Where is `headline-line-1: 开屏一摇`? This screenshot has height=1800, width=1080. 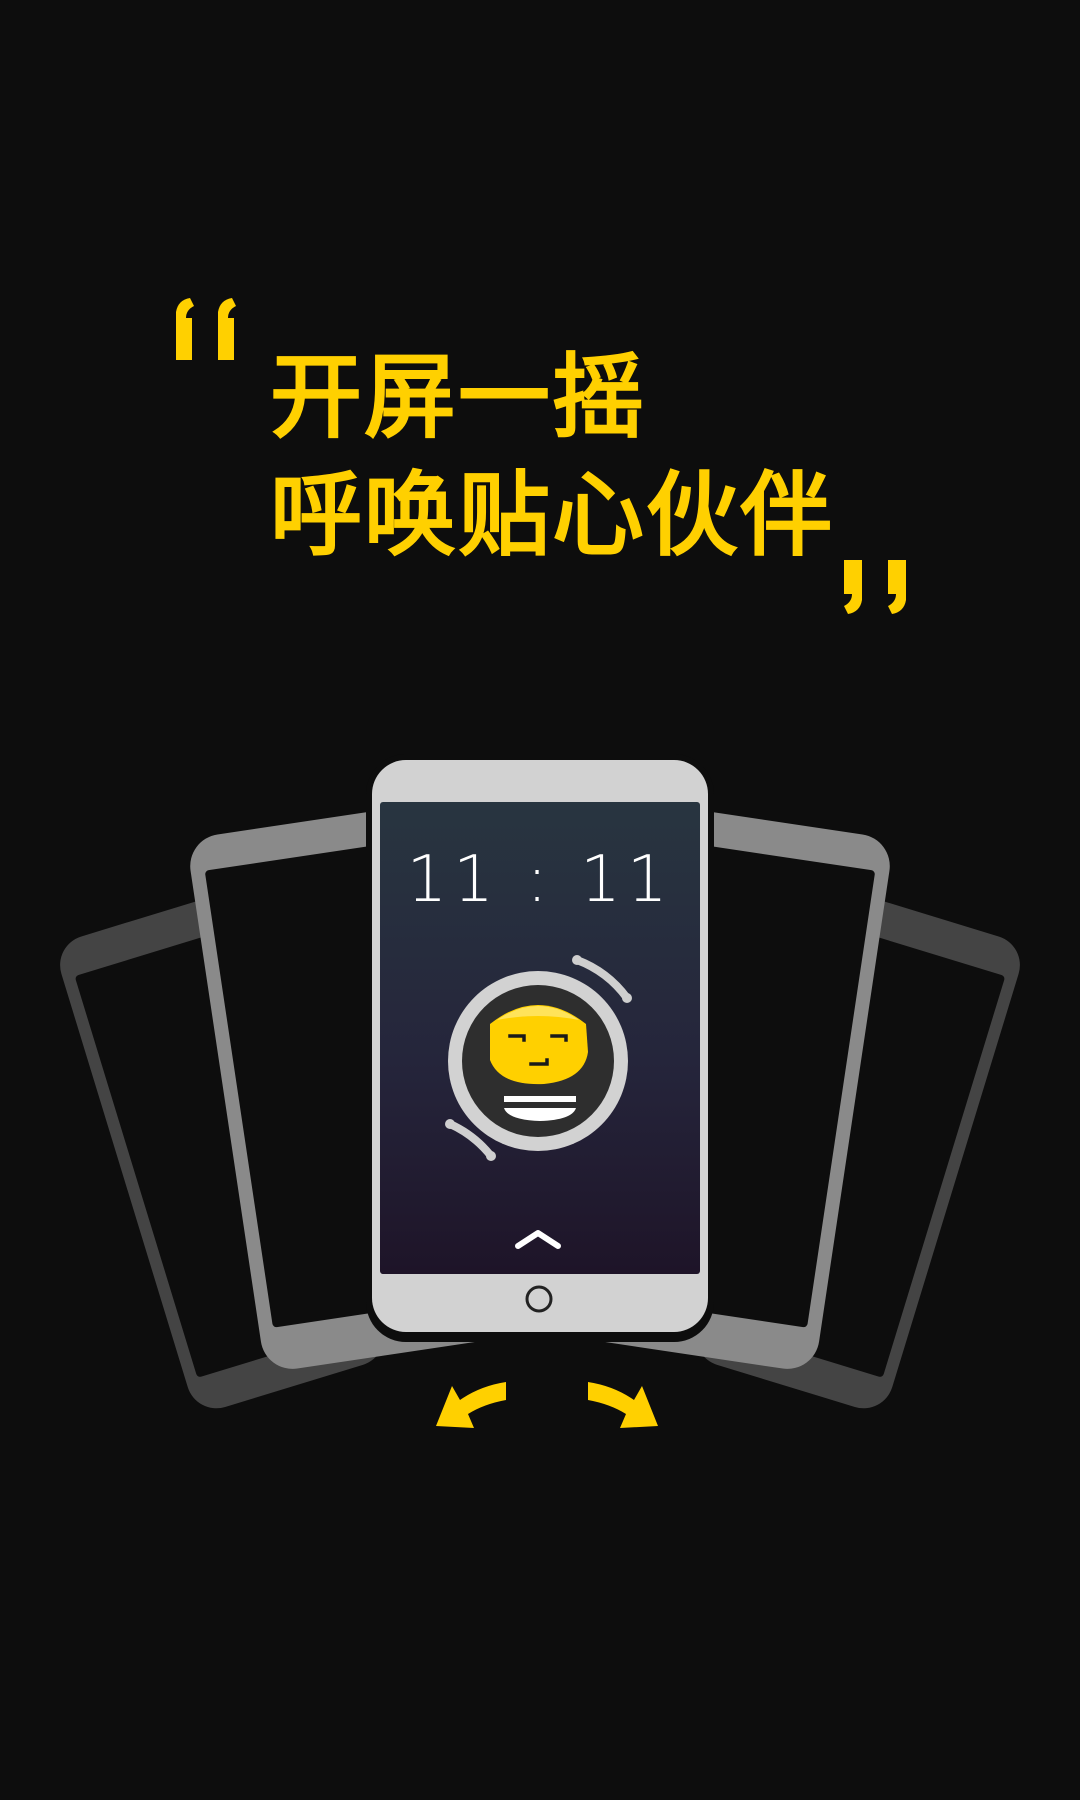 headline-line-1: 开屏一摇 is located at coordinates (458, 397).